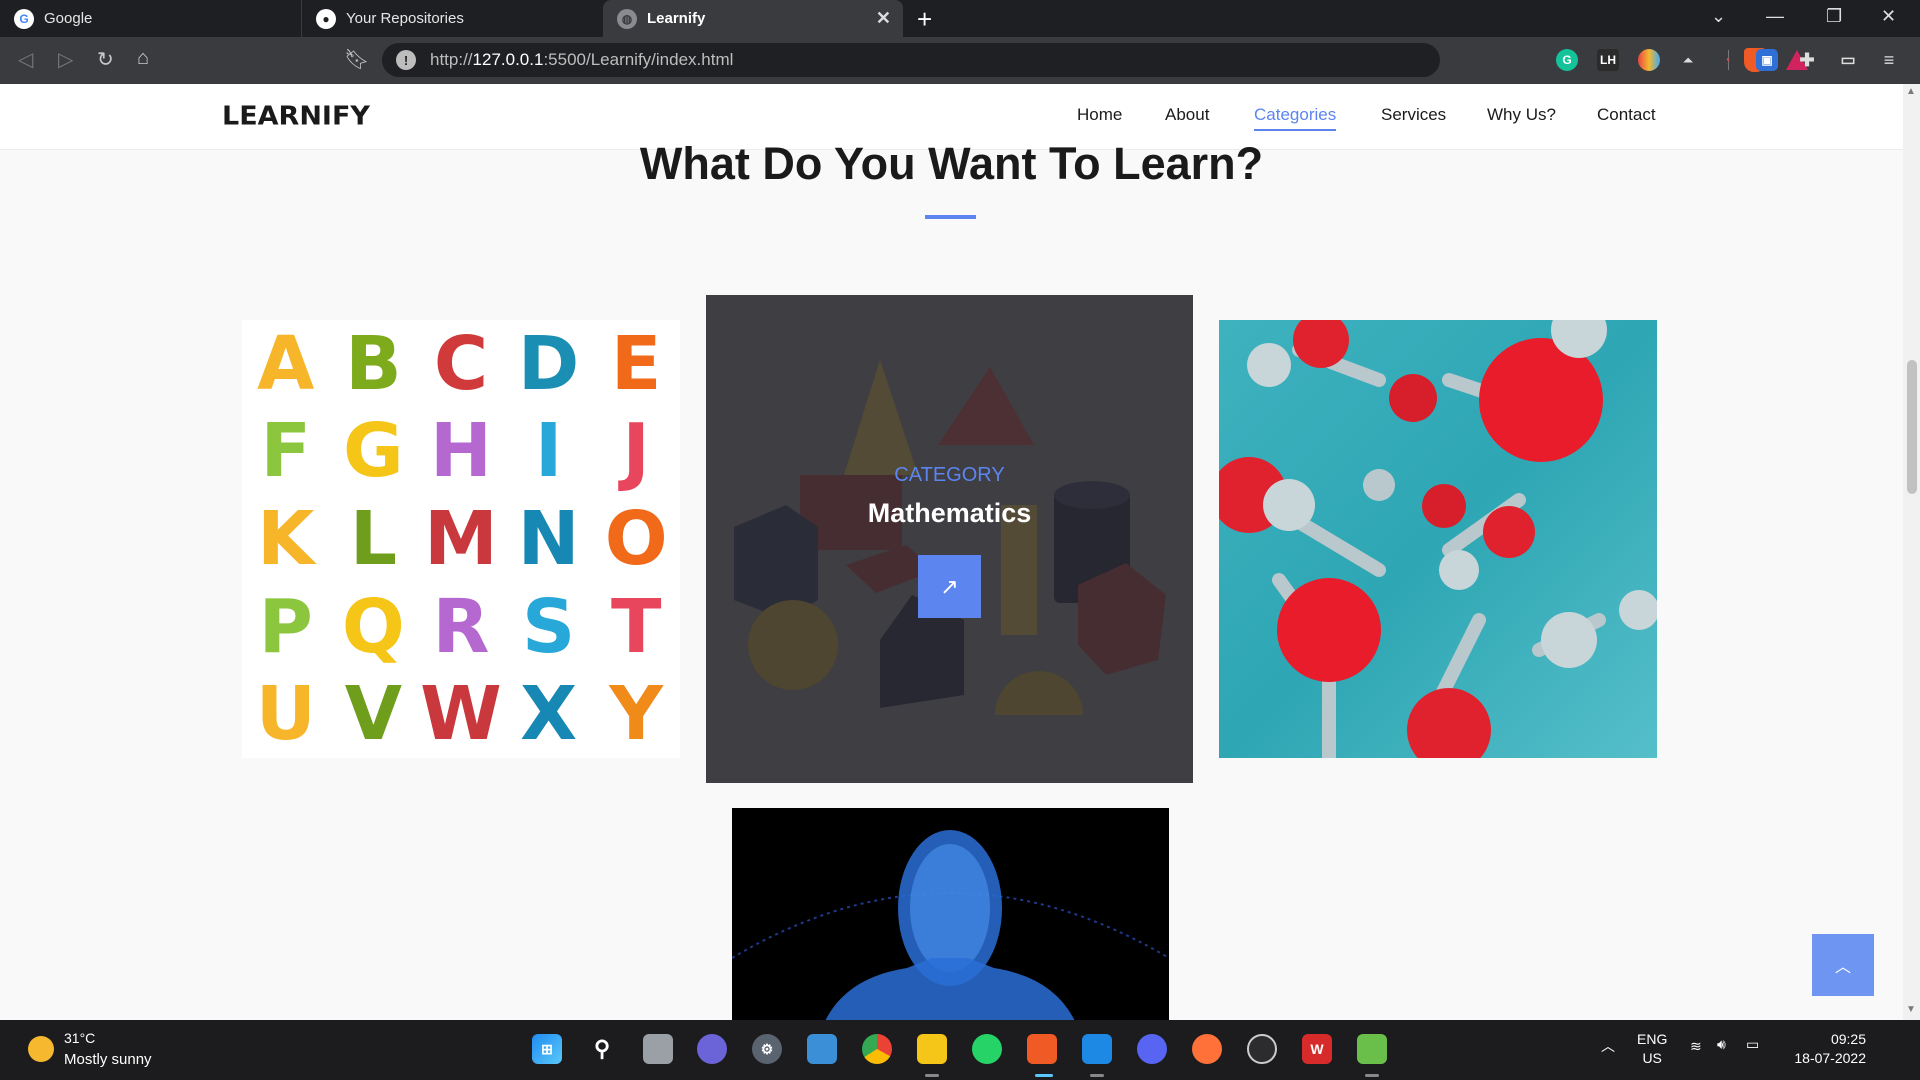 This screenshot has width=1920, height=1080. Describe the element at coordinates (1652, 1049) in the screenshot. I see `language-indicator: ENG US` at that location.